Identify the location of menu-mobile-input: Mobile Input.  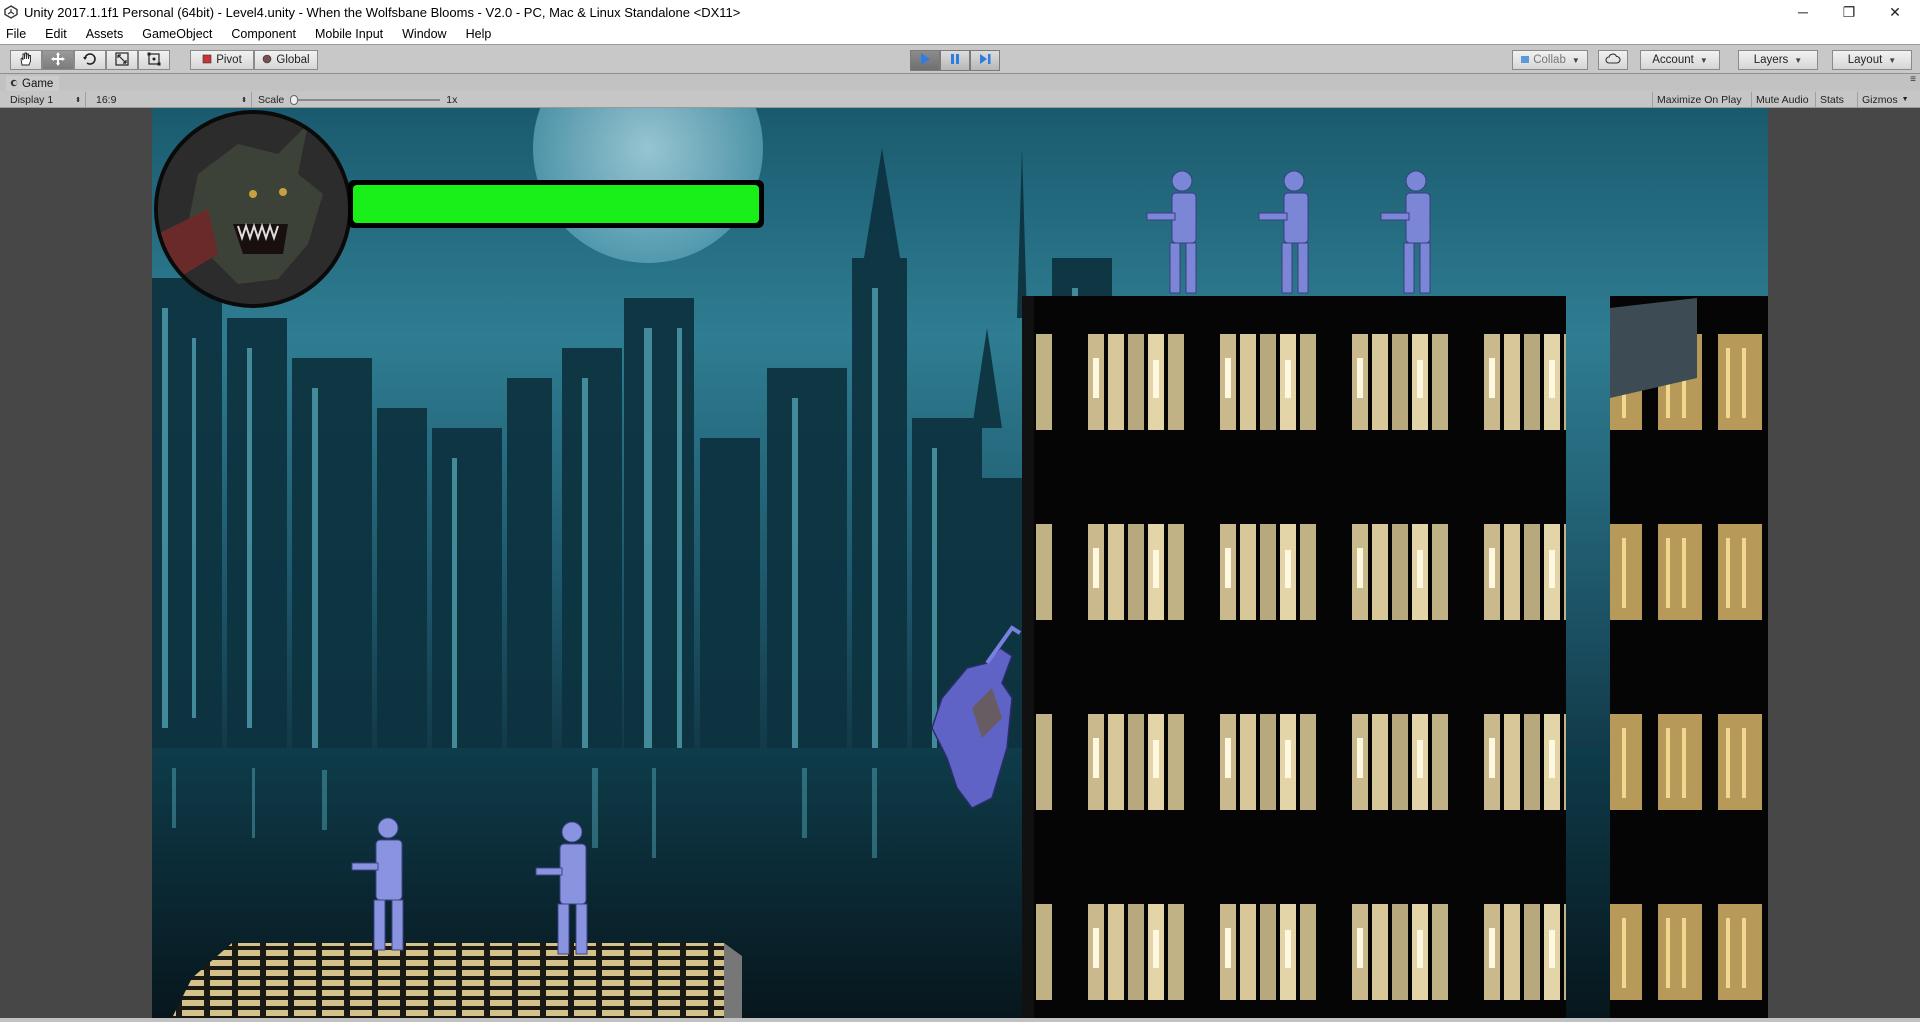
(349, 34).